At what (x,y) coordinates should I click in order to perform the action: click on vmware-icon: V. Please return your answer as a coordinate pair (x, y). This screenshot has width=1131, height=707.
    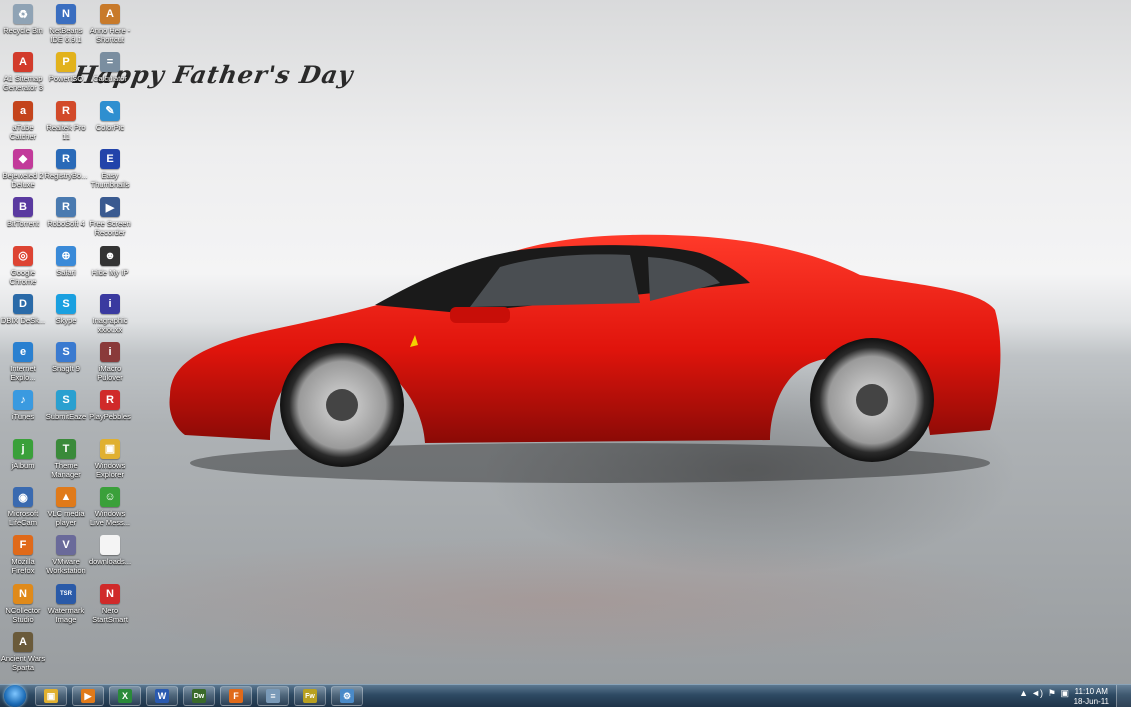
    Looking at the image, I should click on (66, 545).